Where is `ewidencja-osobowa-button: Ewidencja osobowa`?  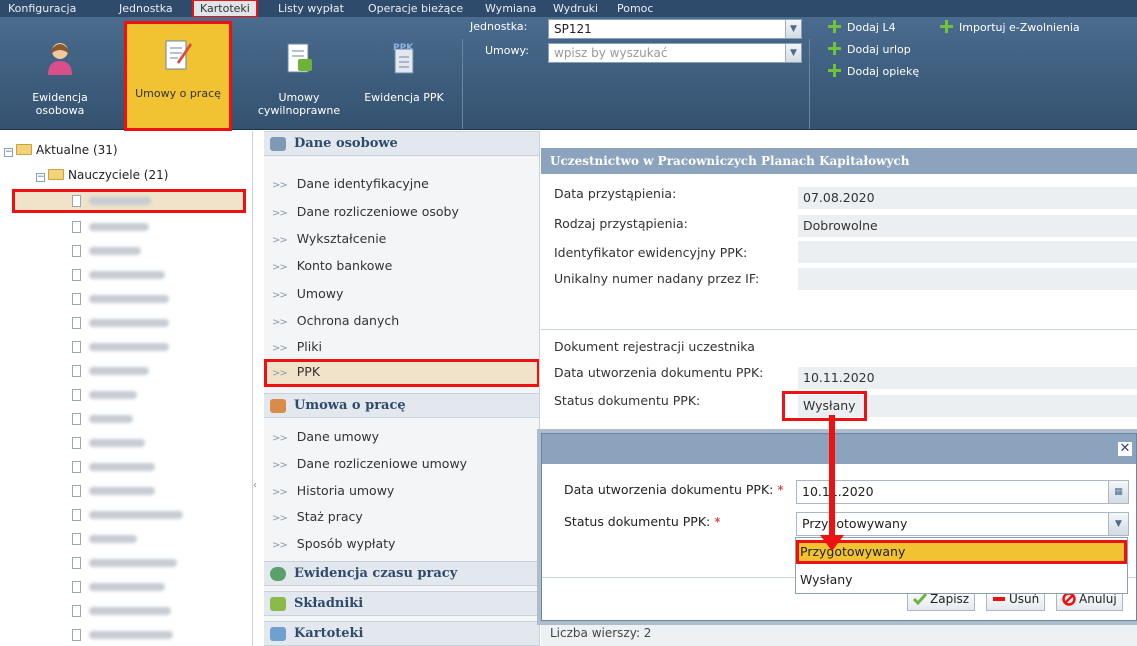
ewidencja-osobowa-button: Ewidencja osobowa is located at coordinates (60, 77).